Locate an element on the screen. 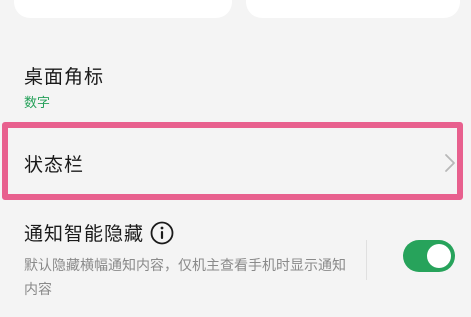 Image resolution: width=471 pixels, height=317 pixels. status-bar-title: 状态栏 is located at coordinates (54, 165).